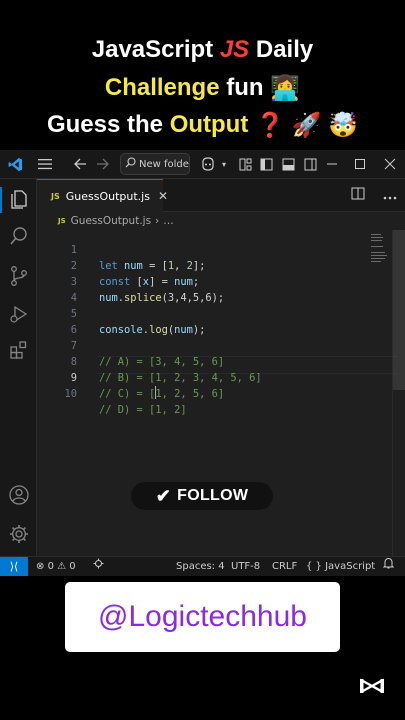 This screenshot has width=405, height=720. What do you see at coordinates (143, 410) in the screenshot?
I see `option-d: // D) = [1, 2]` at bounding box center [143, 410].